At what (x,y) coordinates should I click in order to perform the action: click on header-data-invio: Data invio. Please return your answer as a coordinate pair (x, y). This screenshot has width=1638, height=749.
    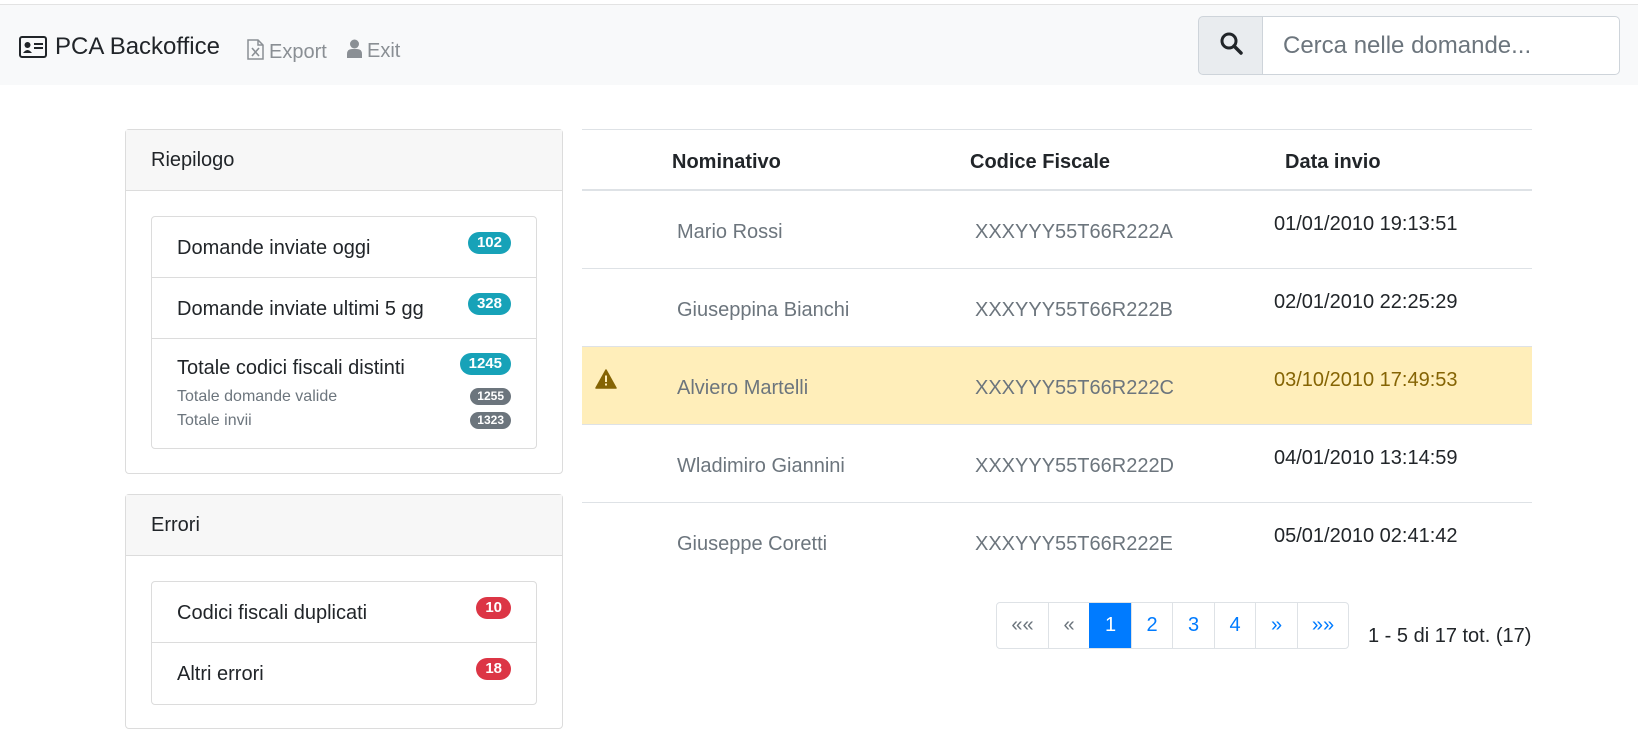
    Looking at the image, I should click on (1333, 162).